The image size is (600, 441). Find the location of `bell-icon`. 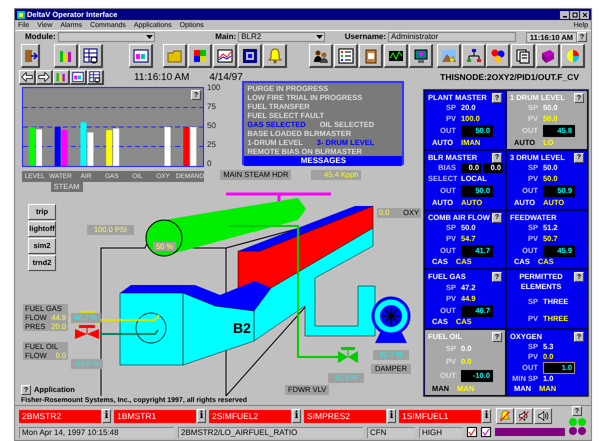

bell-icon is located at coordinates (274, 56).